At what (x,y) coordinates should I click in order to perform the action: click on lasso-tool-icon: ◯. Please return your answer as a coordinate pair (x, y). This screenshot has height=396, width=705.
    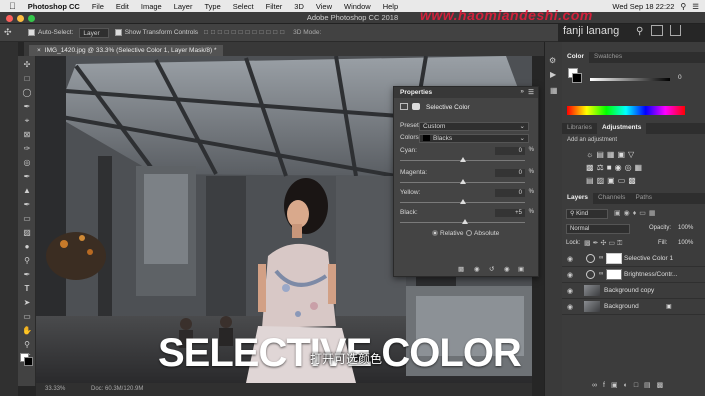
    Looking at the image, I should click on (27, 93).